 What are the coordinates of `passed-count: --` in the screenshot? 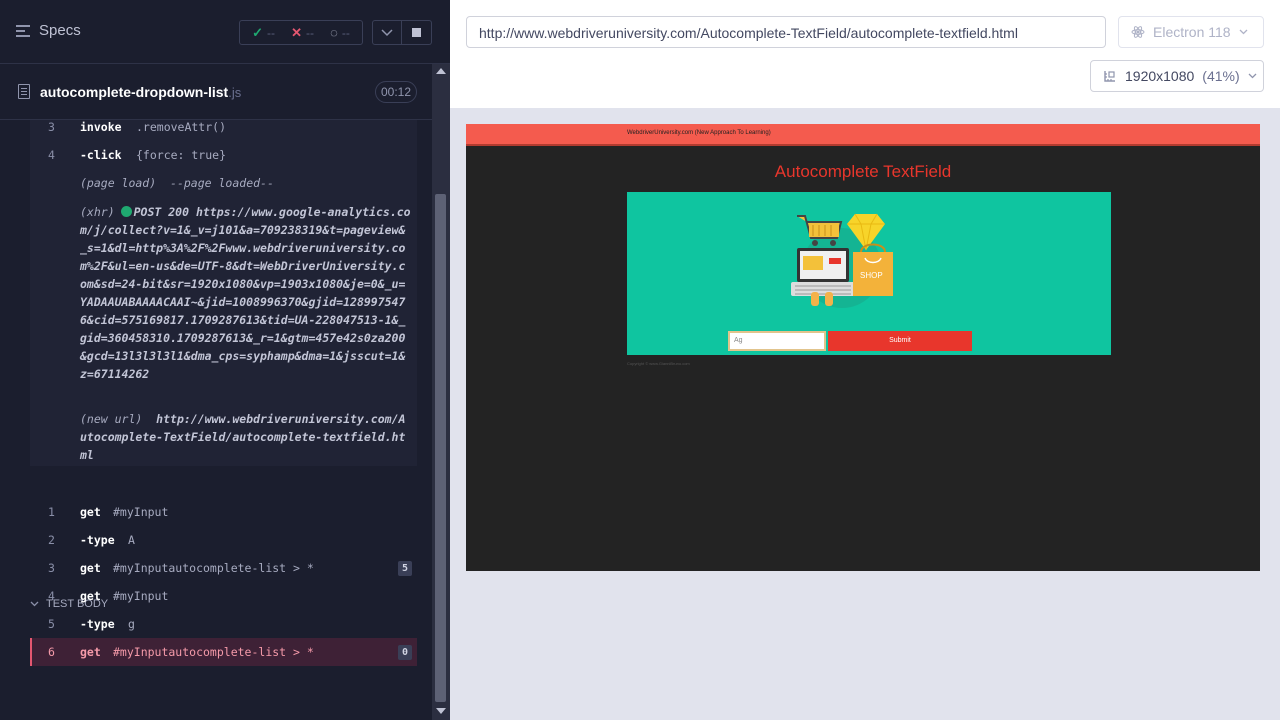 It's located at (270, 32).